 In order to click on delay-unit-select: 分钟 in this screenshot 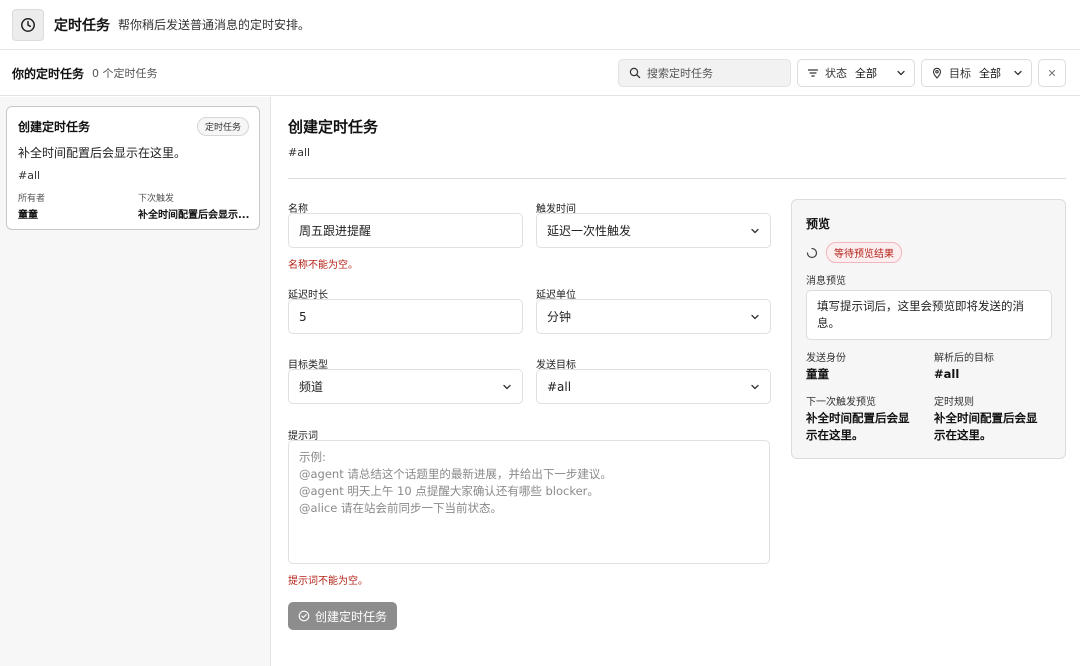, I will do `click(653, 316)`.